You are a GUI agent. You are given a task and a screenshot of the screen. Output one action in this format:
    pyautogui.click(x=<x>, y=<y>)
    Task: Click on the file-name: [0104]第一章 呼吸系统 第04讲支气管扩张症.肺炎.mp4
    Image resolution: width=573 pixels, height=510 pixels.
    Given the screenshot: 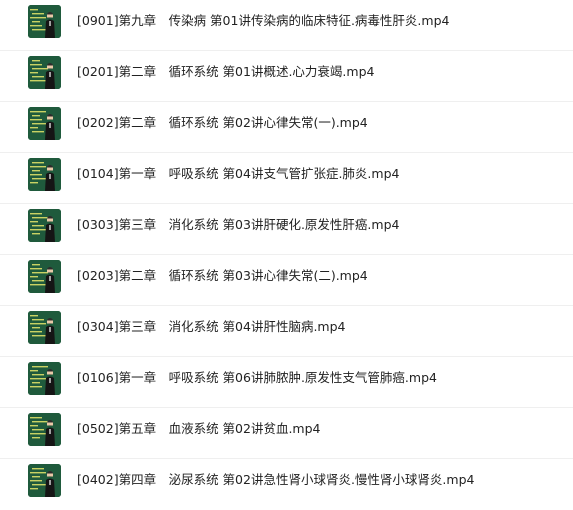 What is the action you would take?
    pyautogui.click(x=238, y=173)
    